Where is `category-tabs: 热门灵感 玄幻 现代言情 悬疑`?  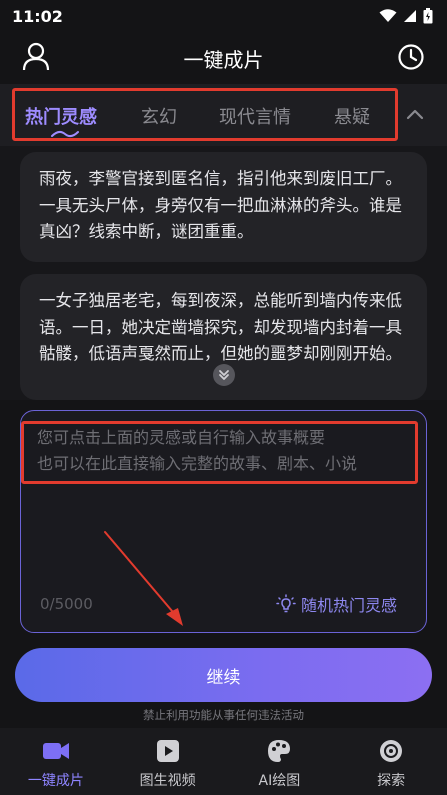
category-tabs: 热门灵感 玄幻 现代言情 悬疑 is located at coordinates (223, 115).